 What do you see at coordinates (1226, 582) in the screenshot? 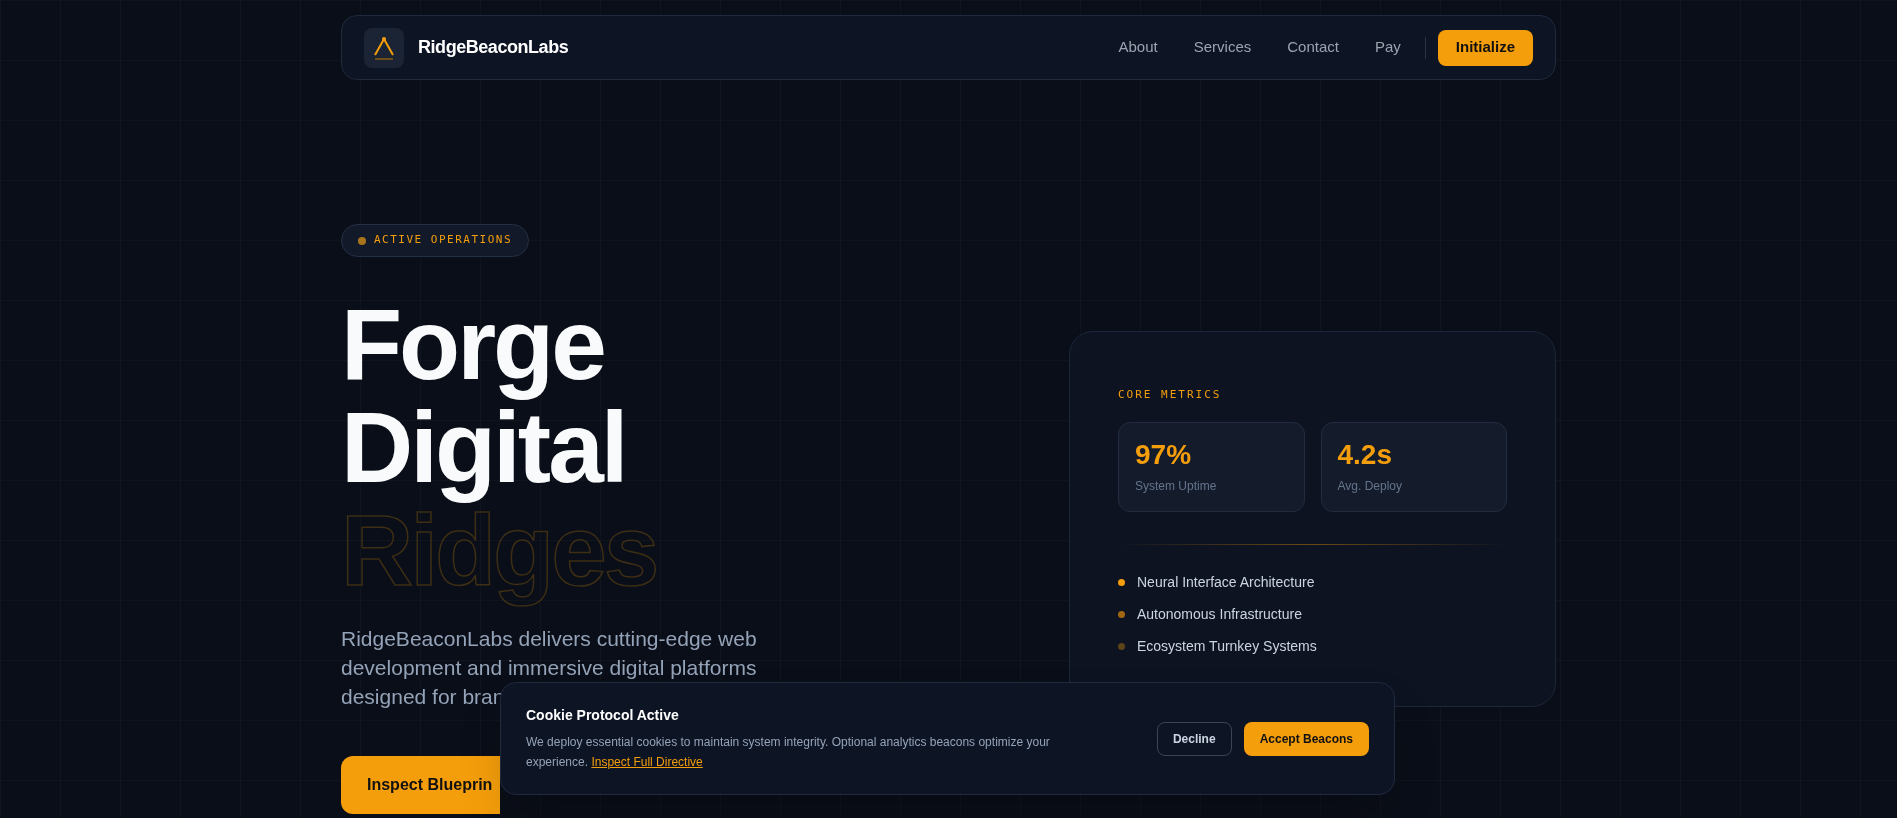
I see `feature-text: Neural Interface Architecture` at bounding box center [1226, 582].